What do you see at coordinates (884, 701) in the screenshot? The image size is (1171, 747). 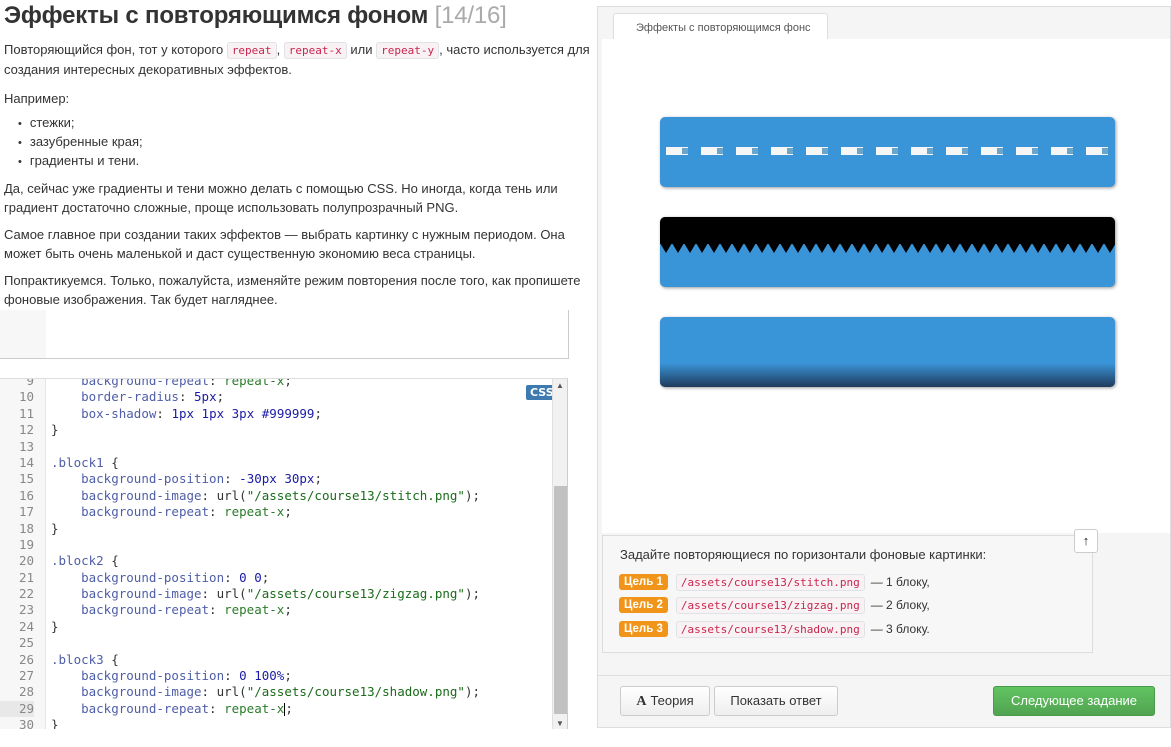 I see `footer-bar: A Теория Показать ответ Следующее задание` at bounding box center [884, 701].